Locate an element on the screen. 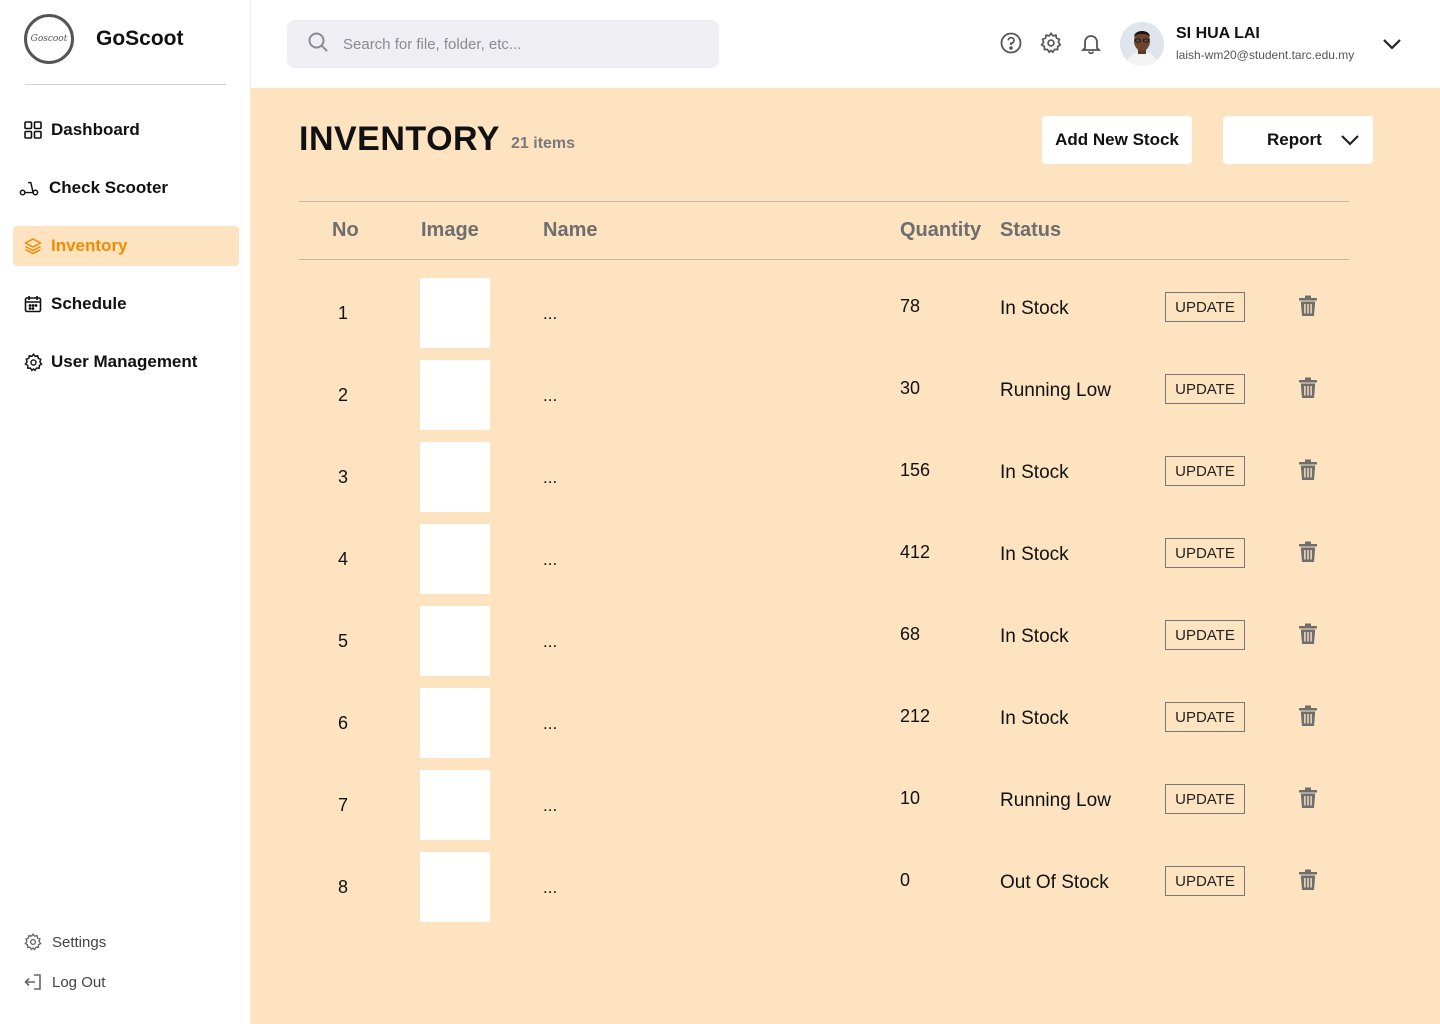 The width and height of the screenshot is (1440, 1024). item-quantity: 10 is located at coordinates (910, 798).